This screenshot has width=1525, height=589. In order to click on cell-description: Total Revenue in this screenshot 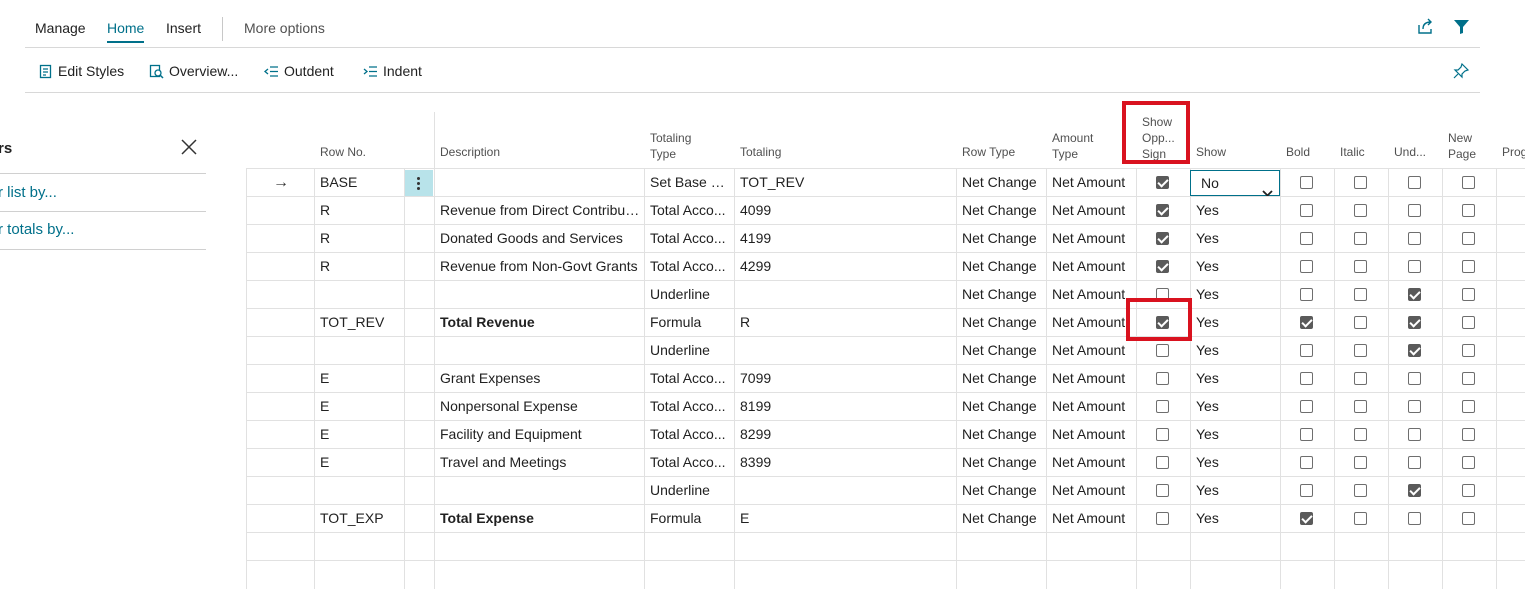, I will do `click(540, 322)`.